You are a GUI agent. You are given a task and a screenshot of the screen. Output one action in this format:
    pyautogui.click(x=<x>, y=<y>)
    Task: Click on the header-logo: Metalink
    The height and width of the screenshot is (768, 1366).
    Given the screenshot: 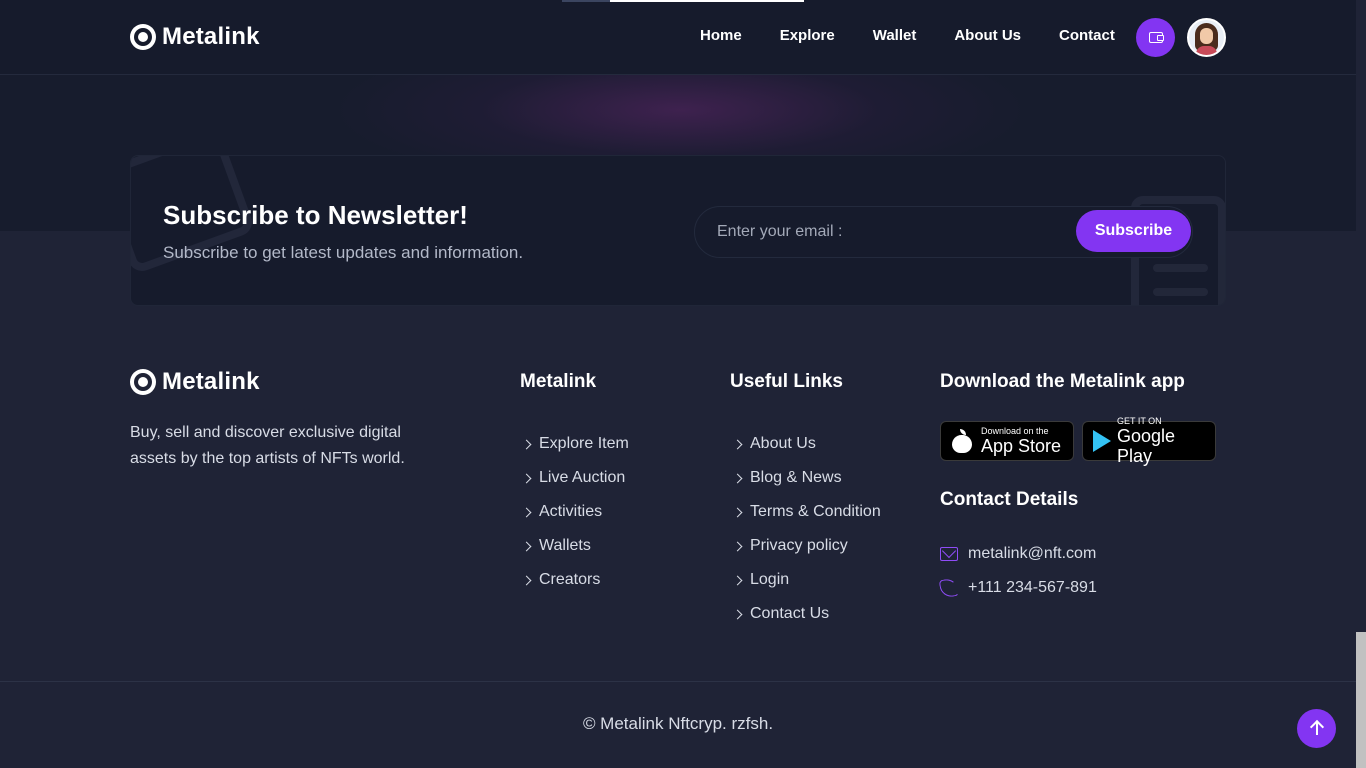 What is the action you would take?
    pyautogui.click(x=195, y=37)
    